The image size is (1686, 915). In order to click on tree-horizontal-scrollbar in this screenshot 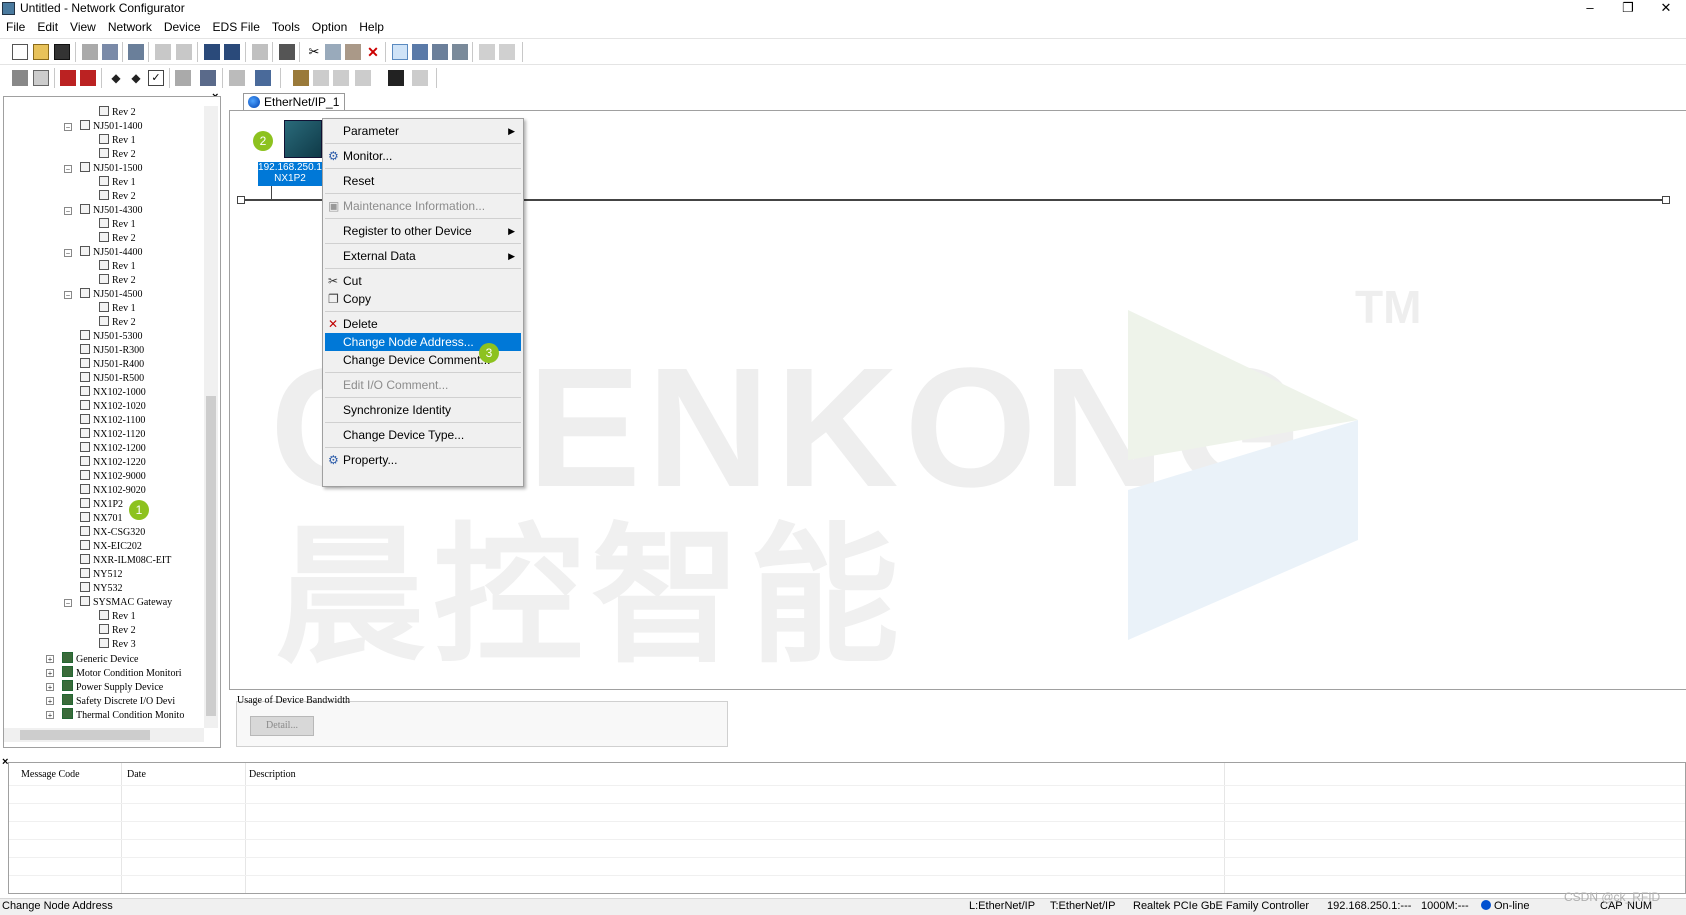, I will do `click(104, 735)`.